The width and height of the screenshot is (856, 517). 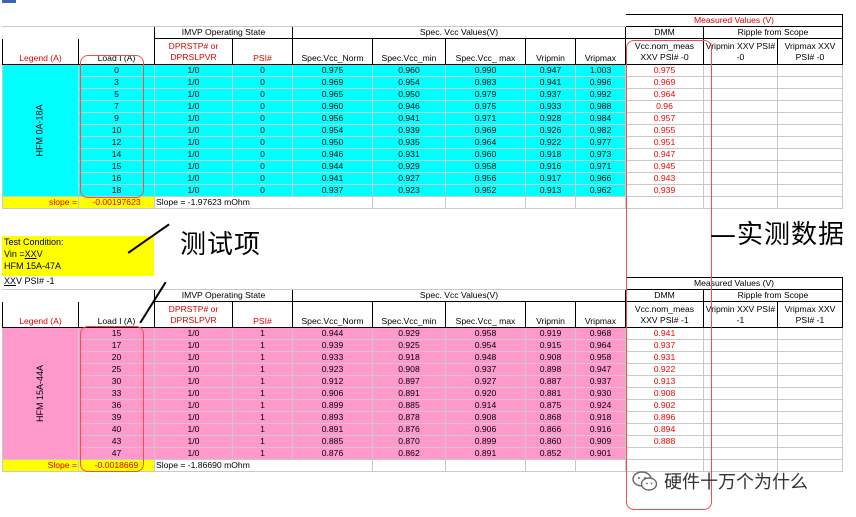 What do you see at coordinates (600, 357) in the screenshot?
I see `vripmax-cell: 0.958` at bounding box center [600, 357].